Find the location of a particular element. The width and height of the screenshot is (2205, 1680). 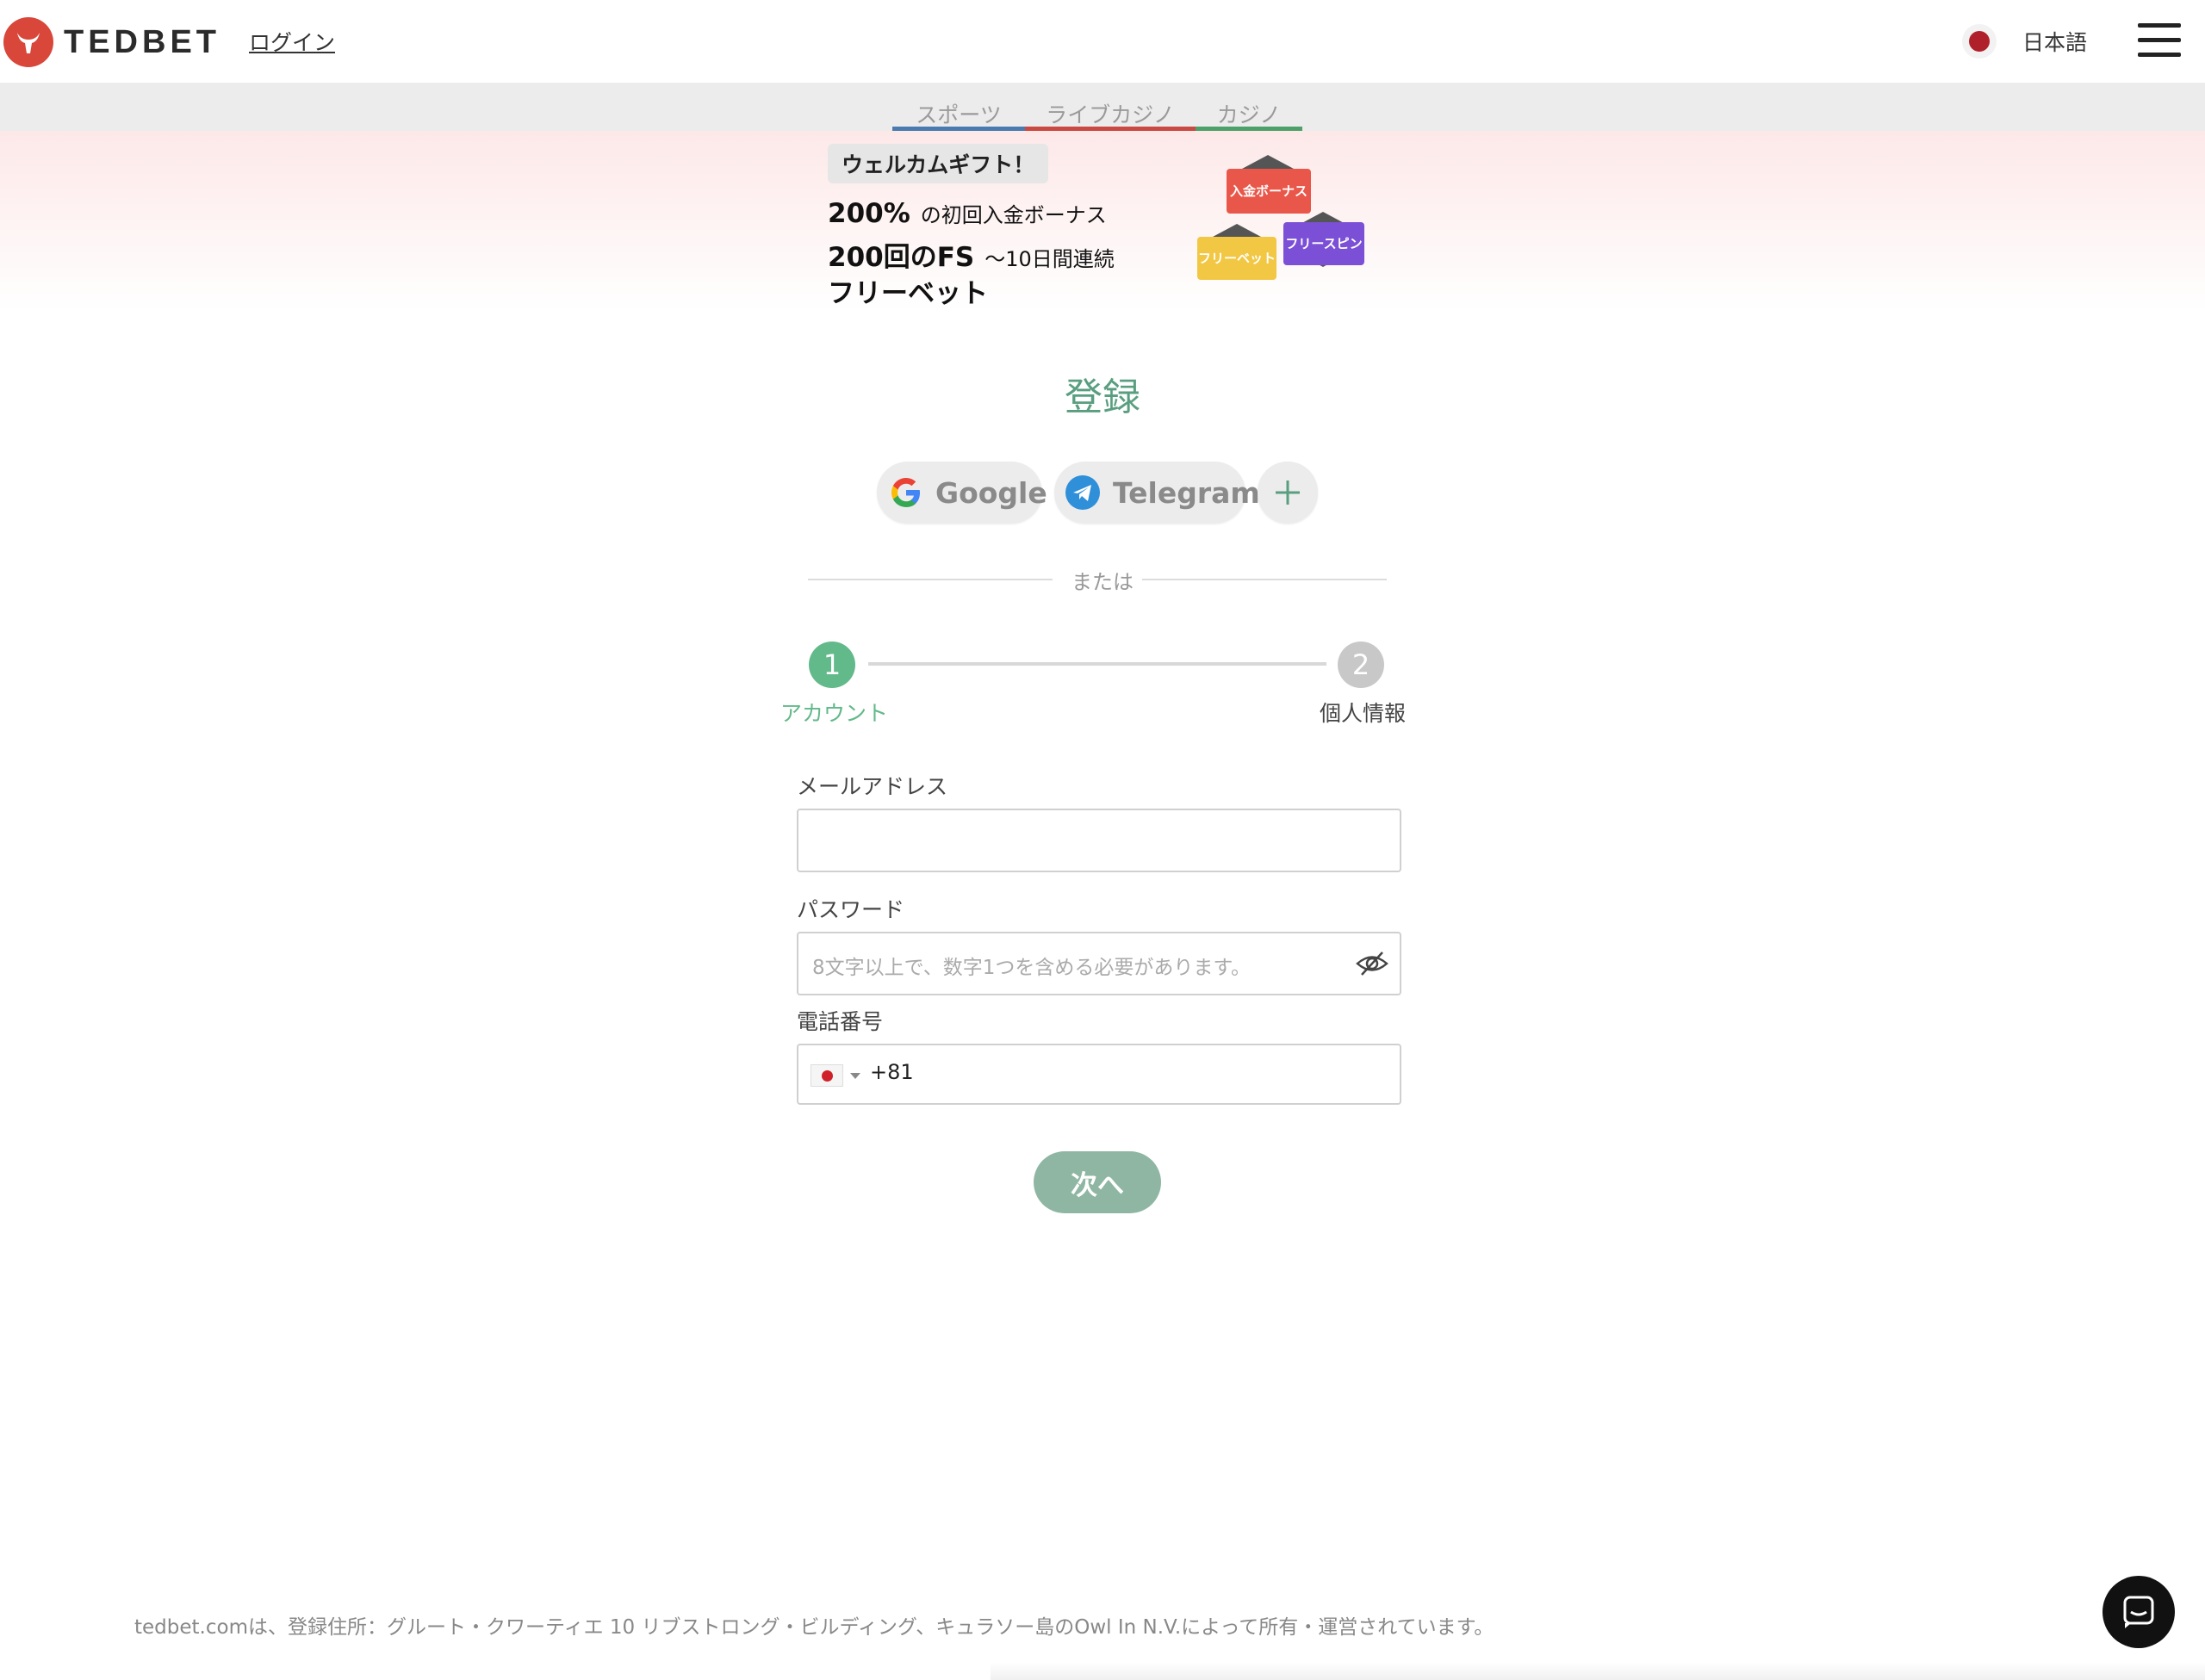

promo-deposit-percent: 200% is located at coordinates (869, 214).